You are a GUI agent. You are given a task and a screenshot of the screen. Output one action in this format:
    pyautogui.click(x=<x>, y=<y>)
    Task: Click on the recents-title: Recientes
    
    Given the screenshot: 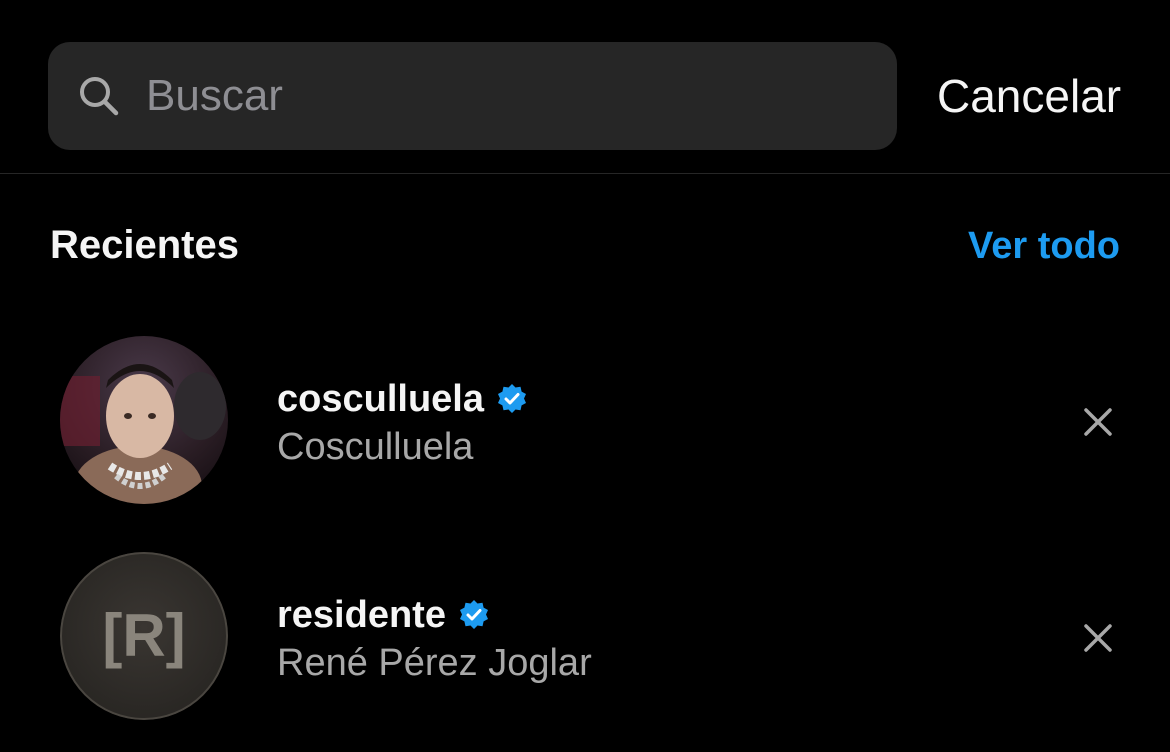 What is the action you would take?
    pyautogui.click(x=144, y=245)
    